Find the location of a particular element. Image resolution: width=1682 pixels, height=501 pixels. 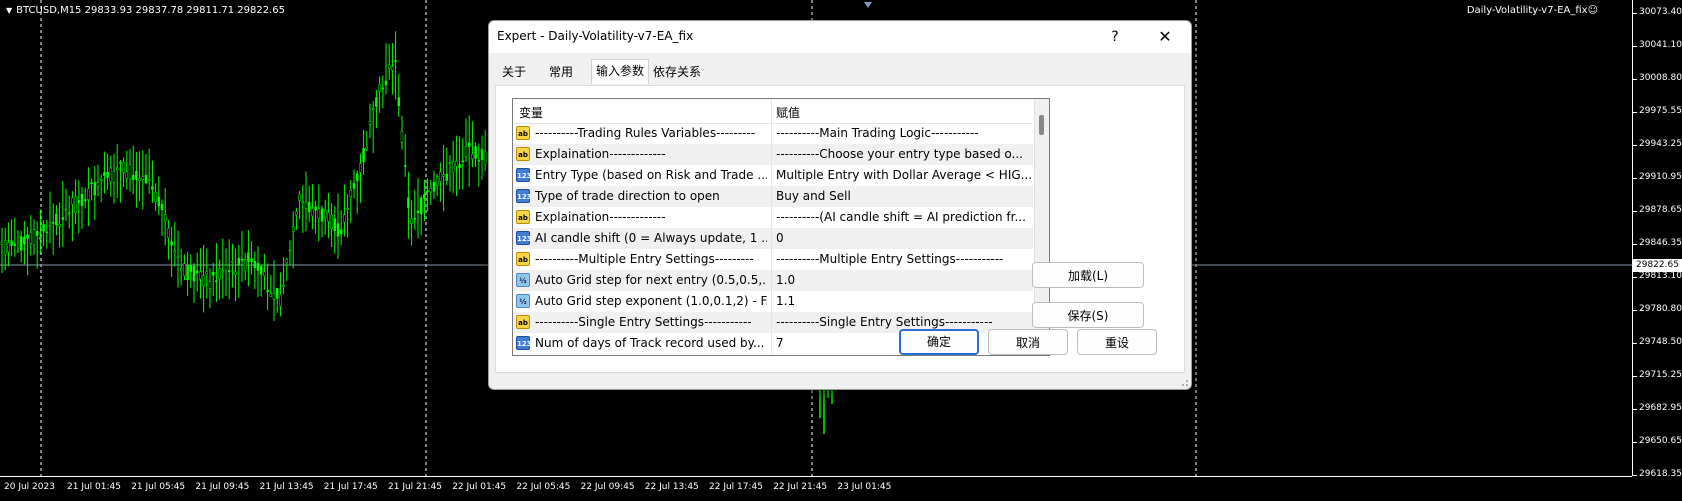

value-cell: ----------Main Trading Logic----------- is located at coordinates (903, 133).